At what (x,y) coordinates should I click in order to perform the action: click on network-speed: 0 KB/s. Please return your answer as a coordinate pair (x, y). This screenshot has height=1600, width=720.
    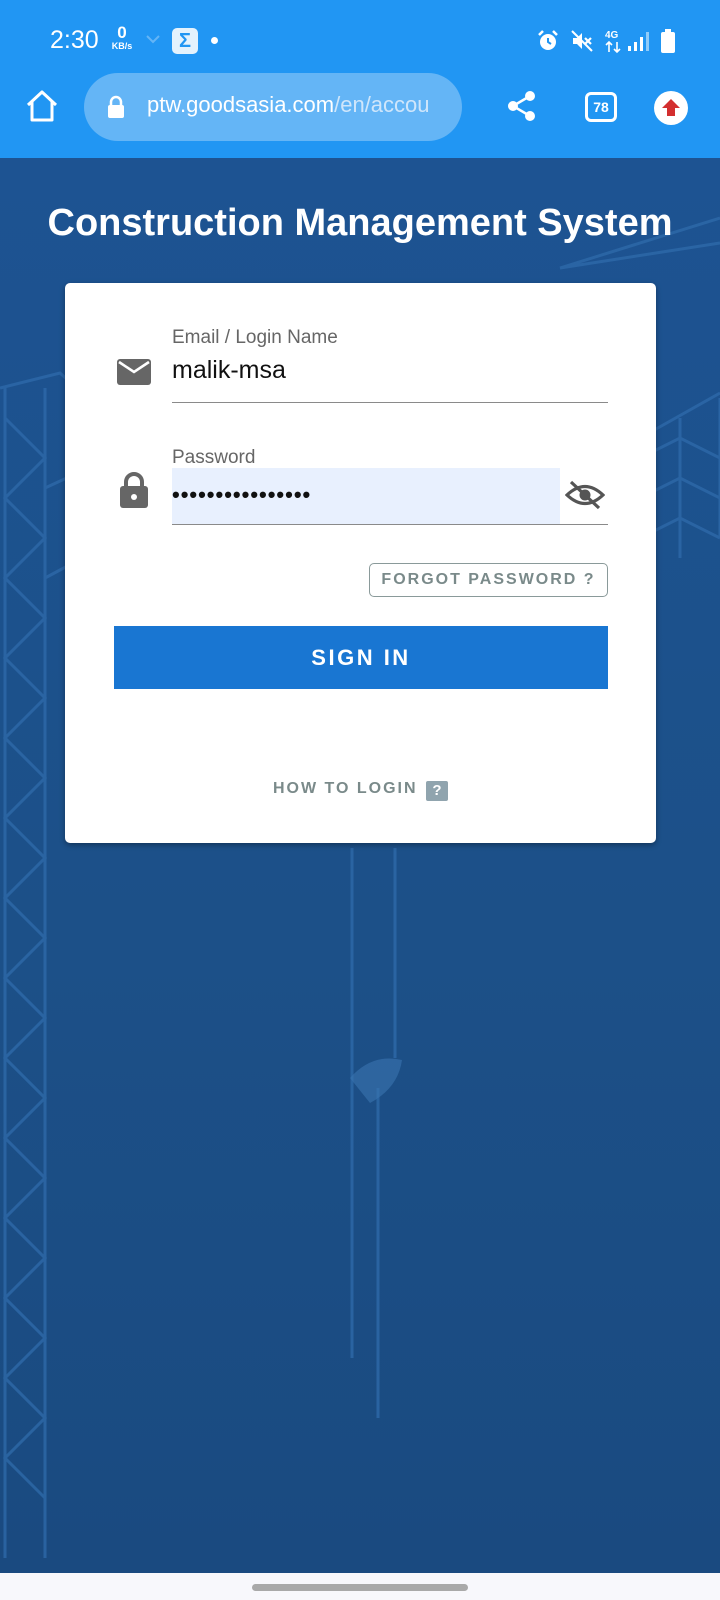
    Looking at the image, I should click on (122, 37).